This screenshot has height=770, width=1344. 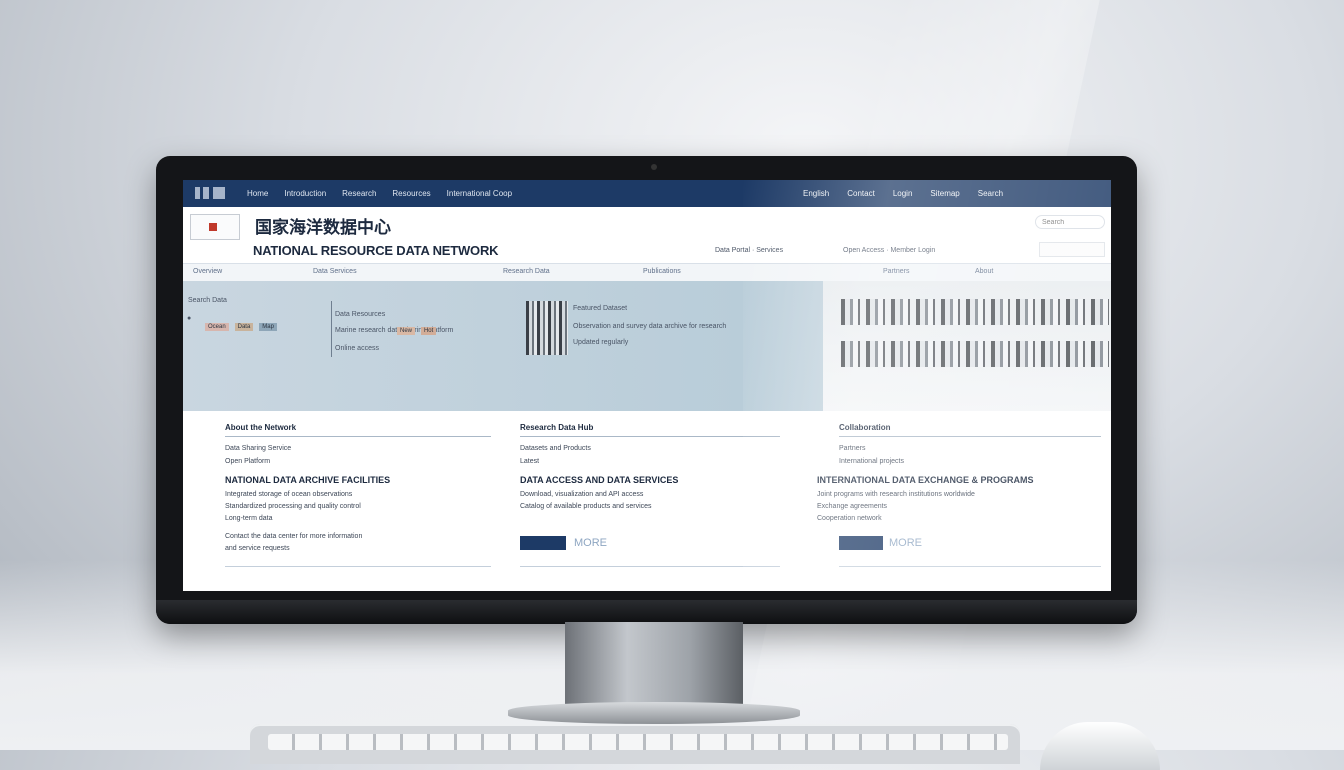 I want to click on nav-link-cooperation: International Coop, so click(x=479, y=193).